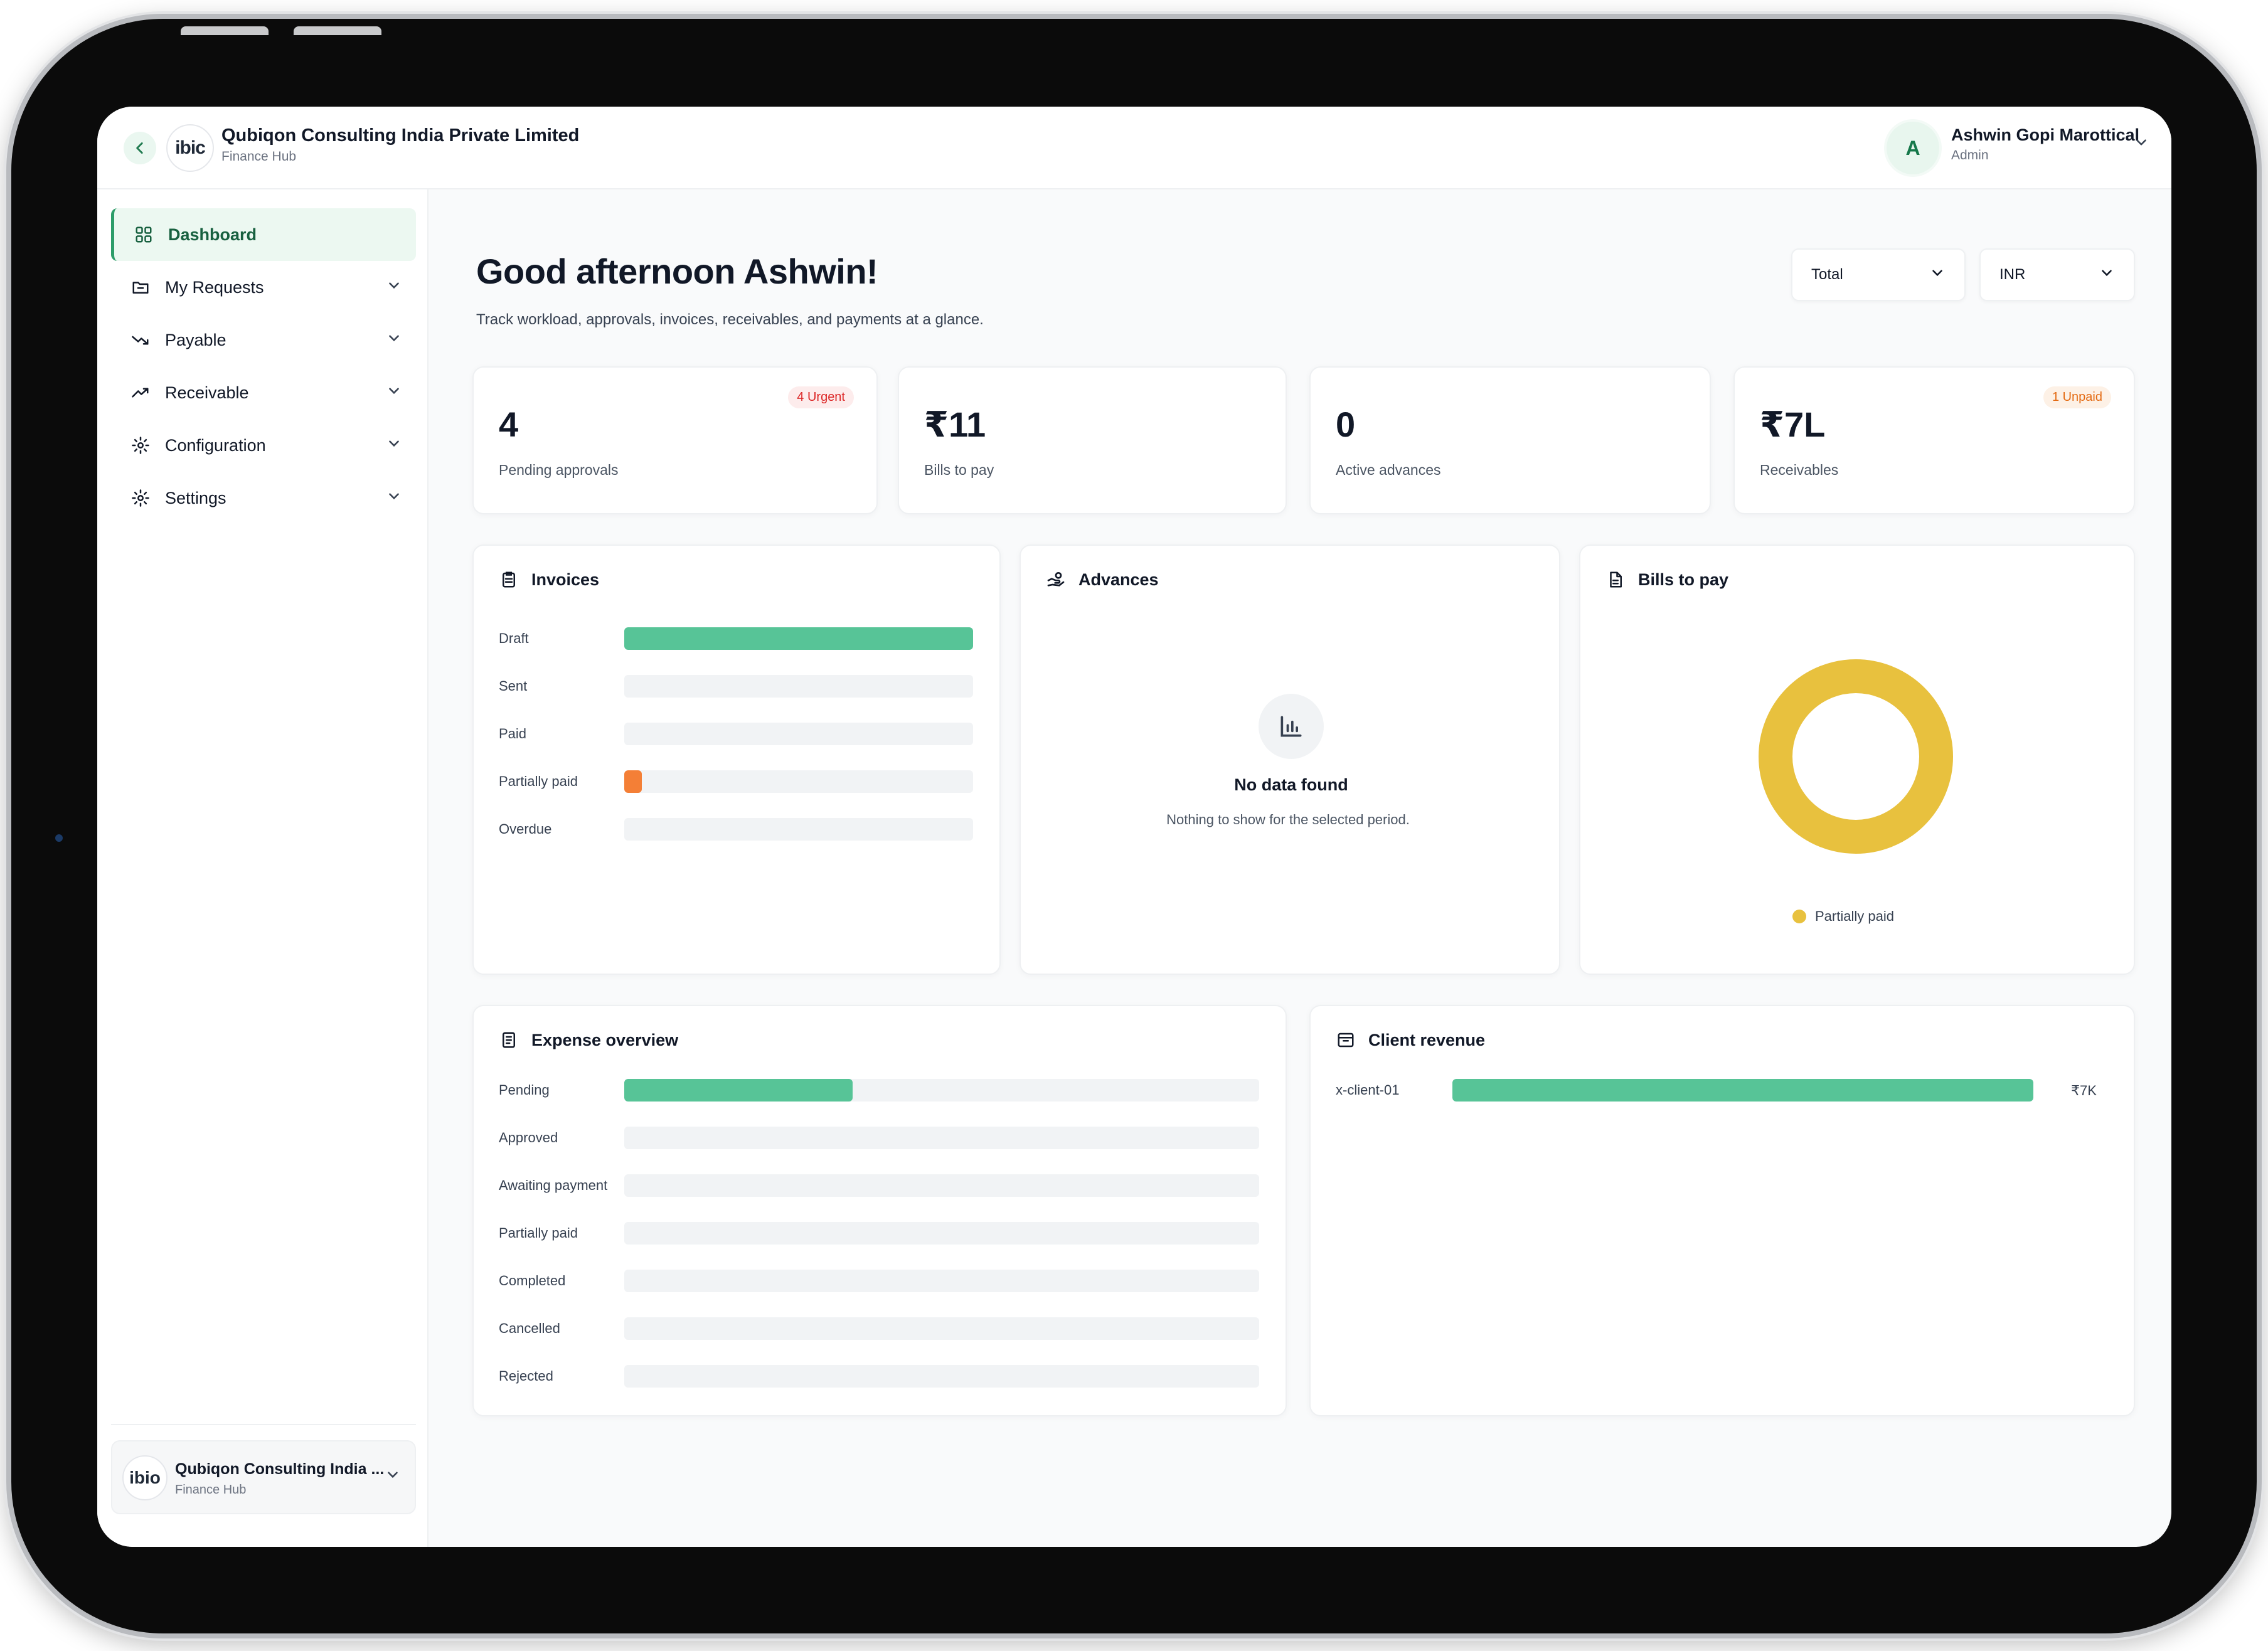 Image resolution: width=2268 pixels, height=1651 pixels. Describe the element at coordinates (140, 340) in the screenshot. I see `trend-down-icon` at that location.